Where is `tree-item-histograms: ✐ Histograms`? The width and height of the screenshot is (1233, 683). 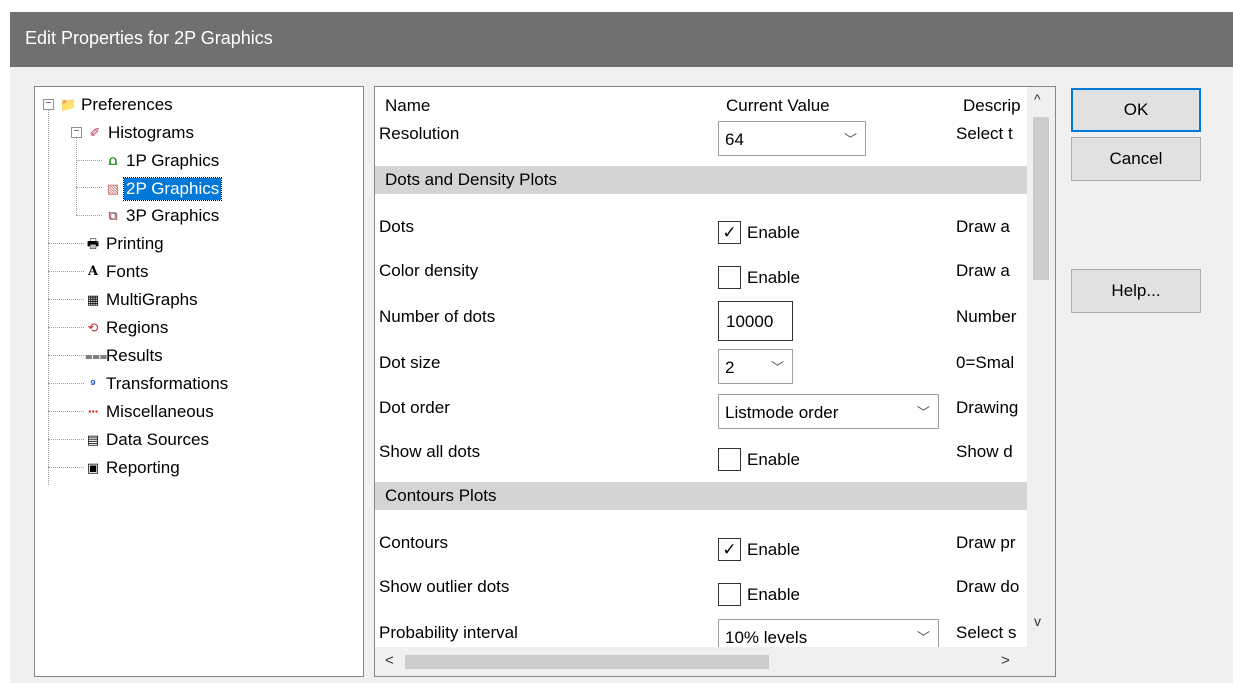
tree-item-histograms: ✐ Histograms is located at coordinates (141, 133).